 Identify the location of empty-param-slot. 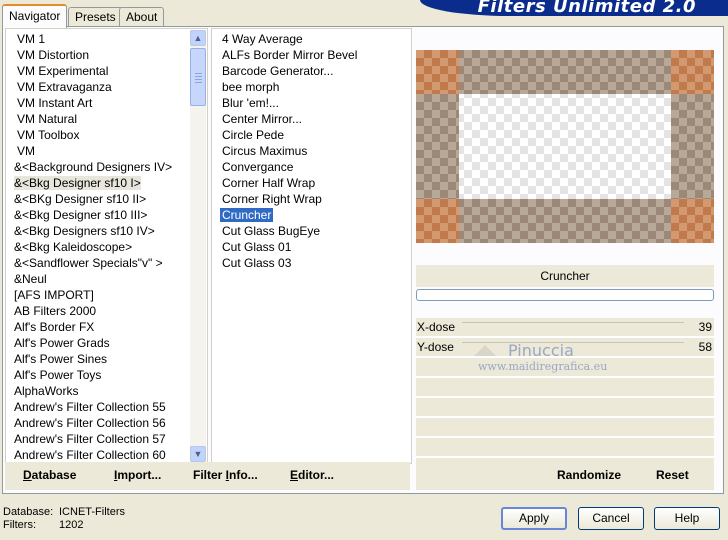
(565, 408).